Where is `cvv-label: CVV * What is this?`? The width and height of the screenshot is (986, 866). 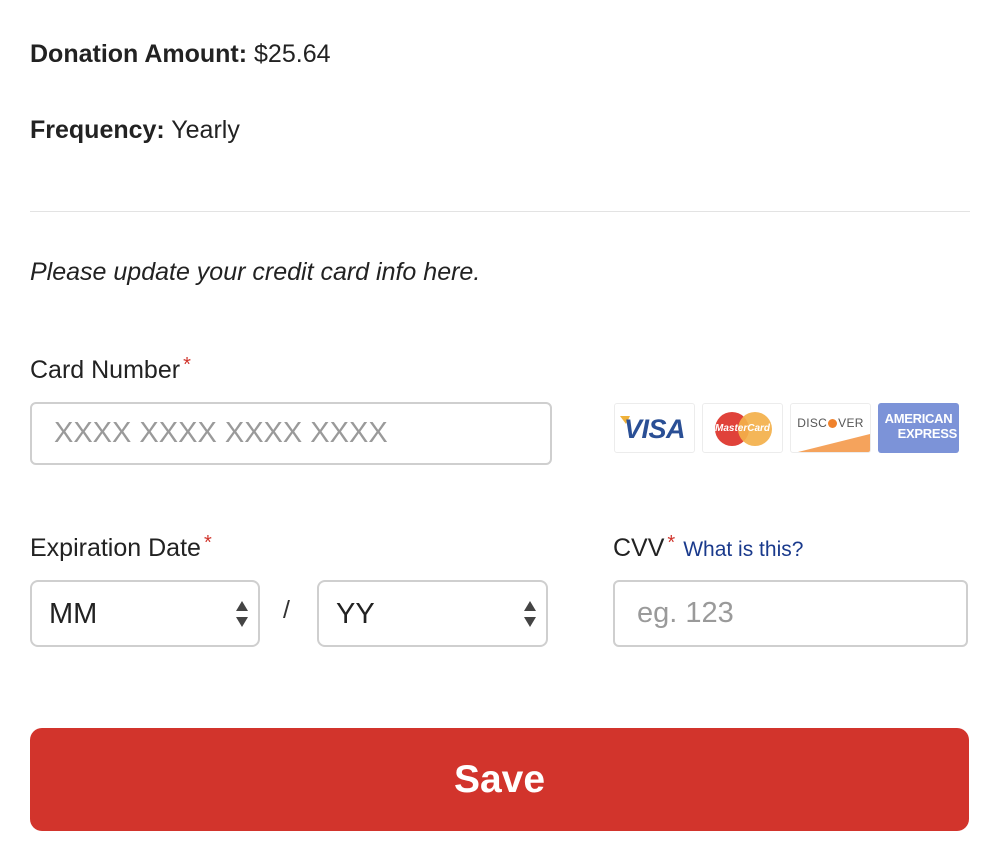 cvv-label: CVV * What is this? is located at coordinates (708, 547).